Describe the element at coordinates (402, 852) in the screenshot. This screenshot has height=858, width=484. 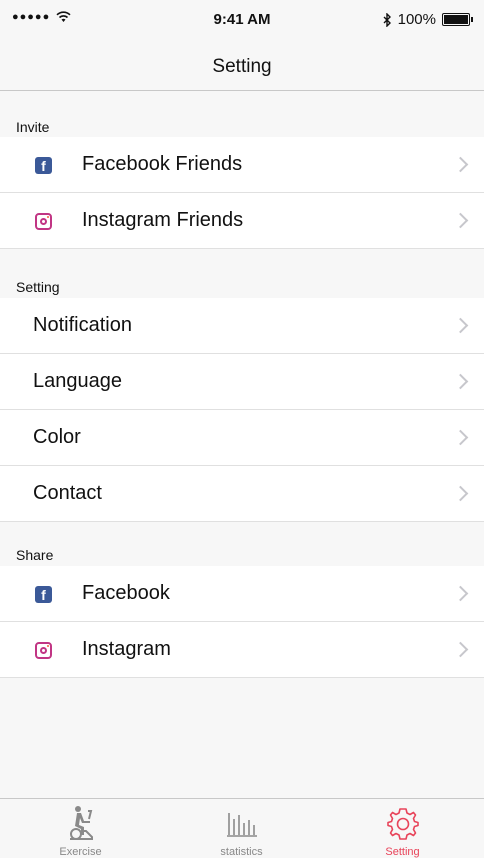
I see `tab-label: Setting` at that location.